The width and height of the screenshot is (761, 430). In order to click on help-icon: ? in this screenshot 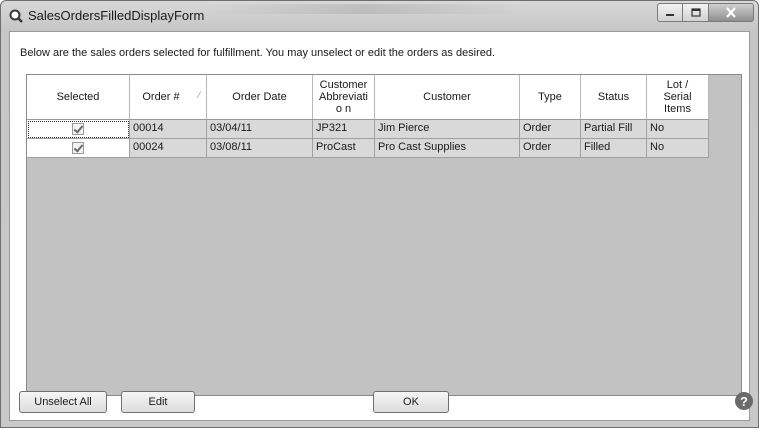, I will do `click(744, 401)`.